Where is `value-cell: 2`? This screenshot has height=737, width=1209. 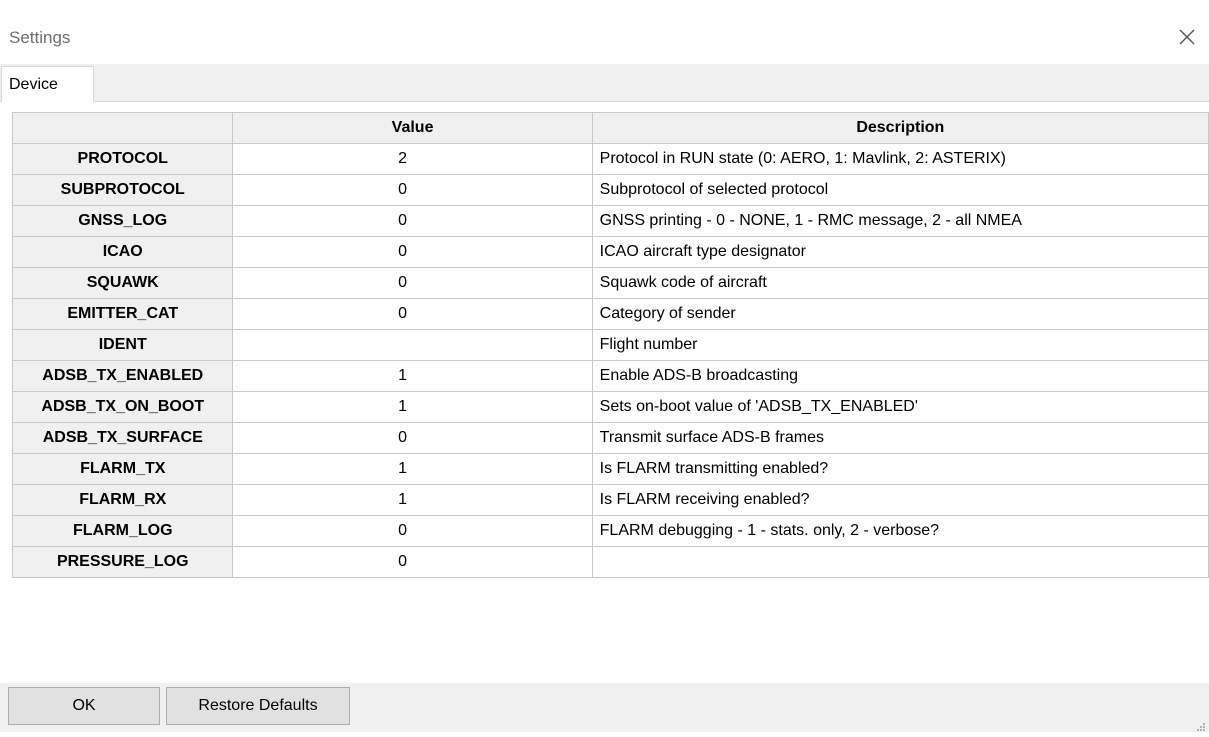
value-cell: 2 is located at coordinates (412, 159).